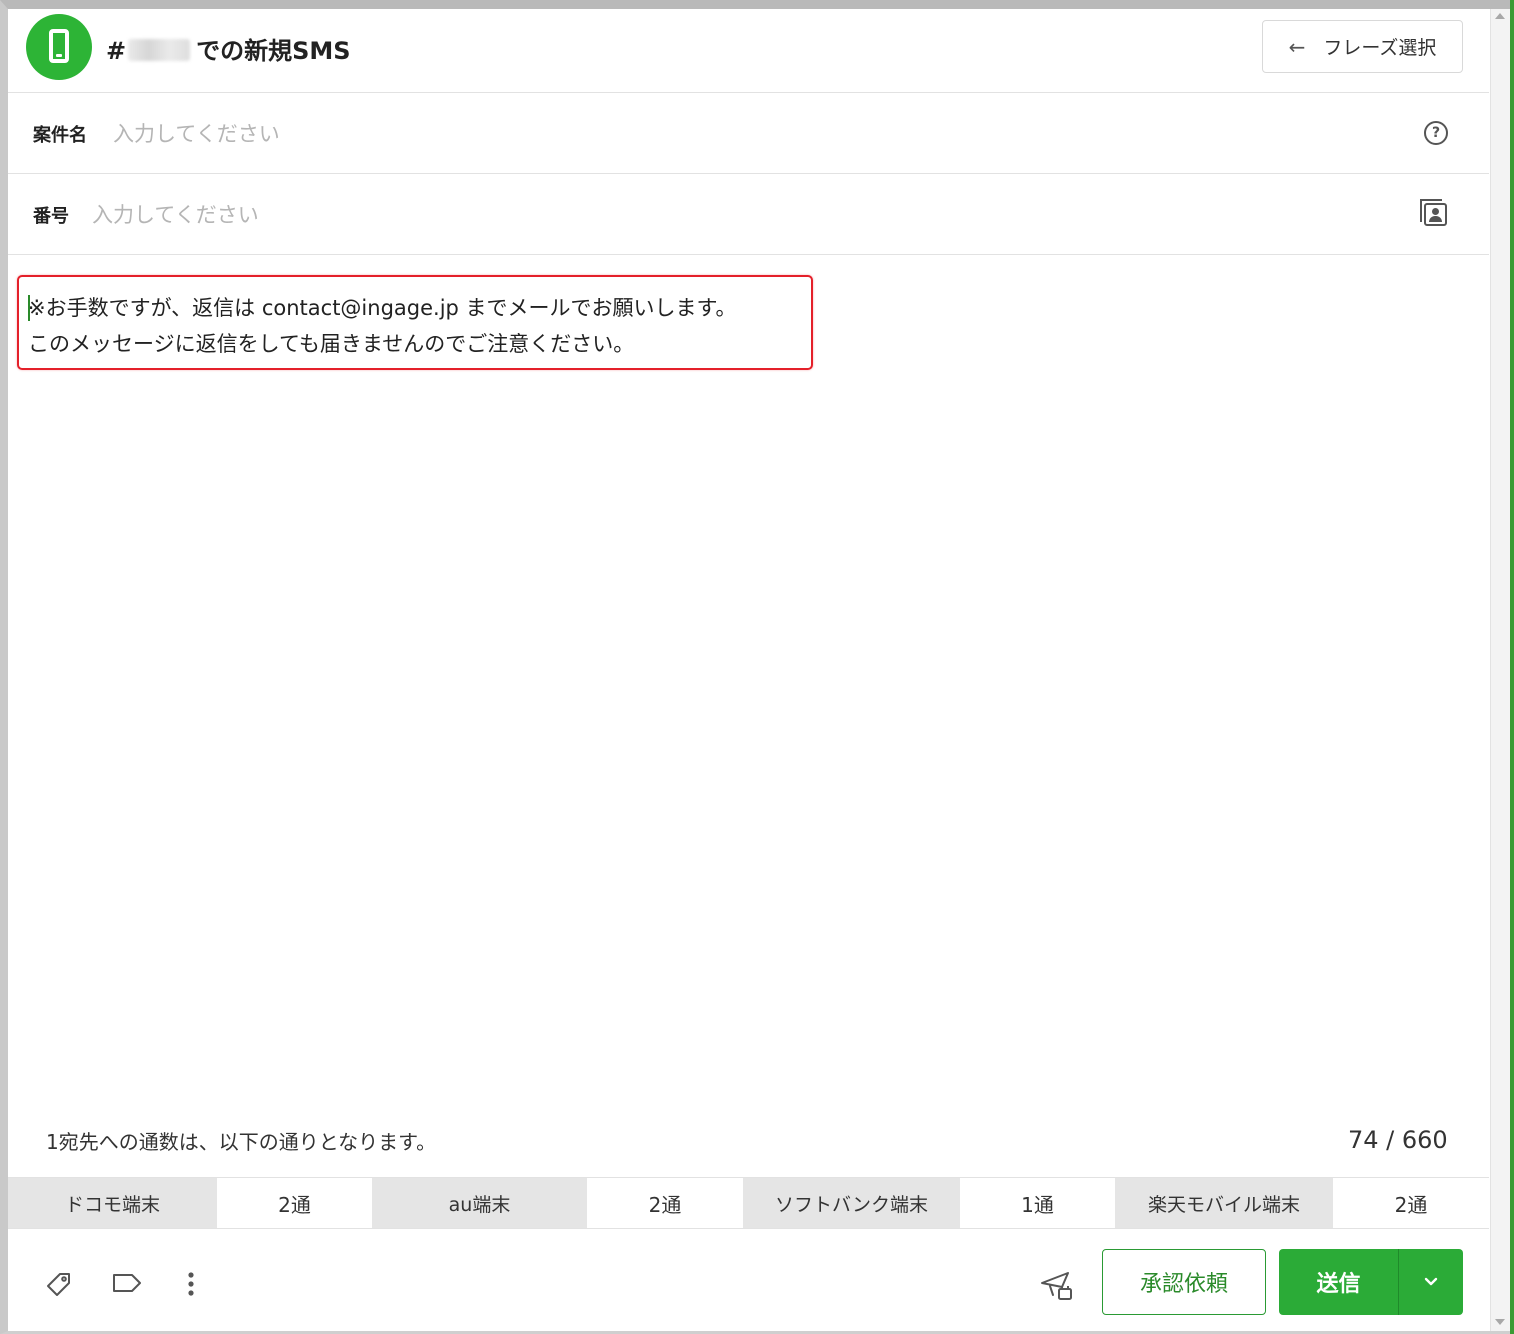  I want to click on vertical-scrollbar, so click(1500, 670).